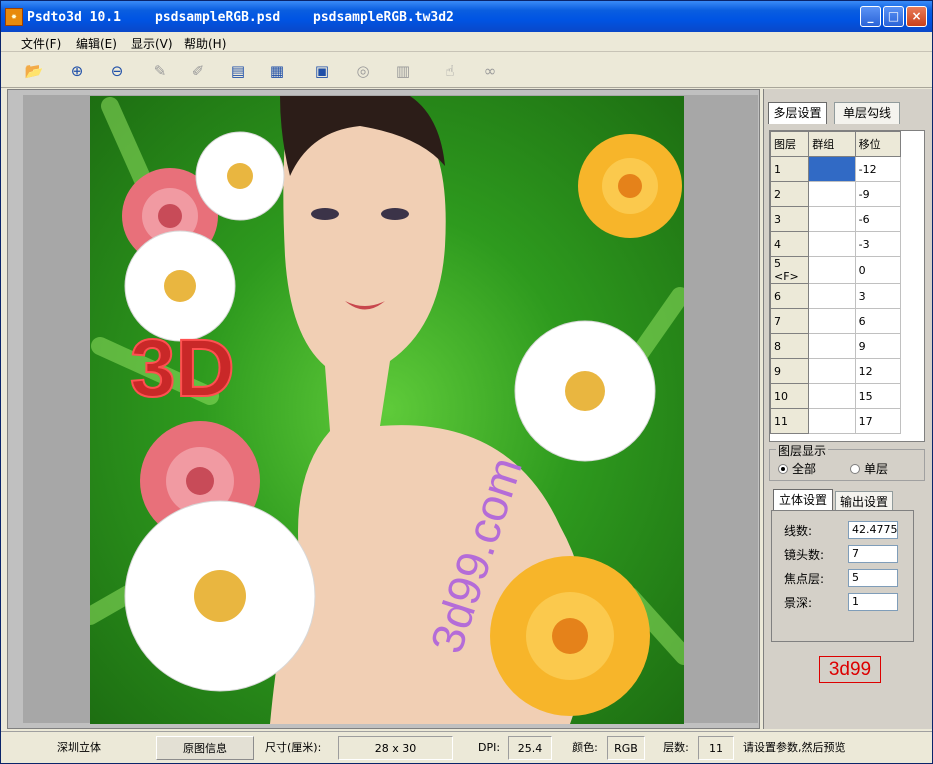  Describe the element at coordinates (802, 450) in the screenshot. I see `layer-display-title: 图层显示` at that location.